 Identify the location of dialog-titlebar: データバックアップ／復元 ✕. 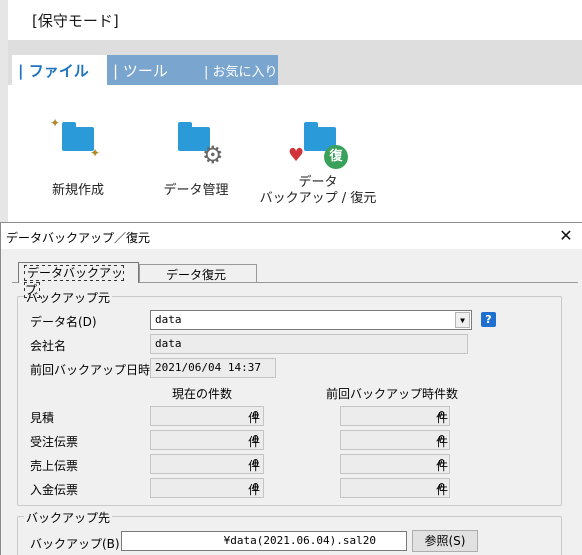
(291, 236).